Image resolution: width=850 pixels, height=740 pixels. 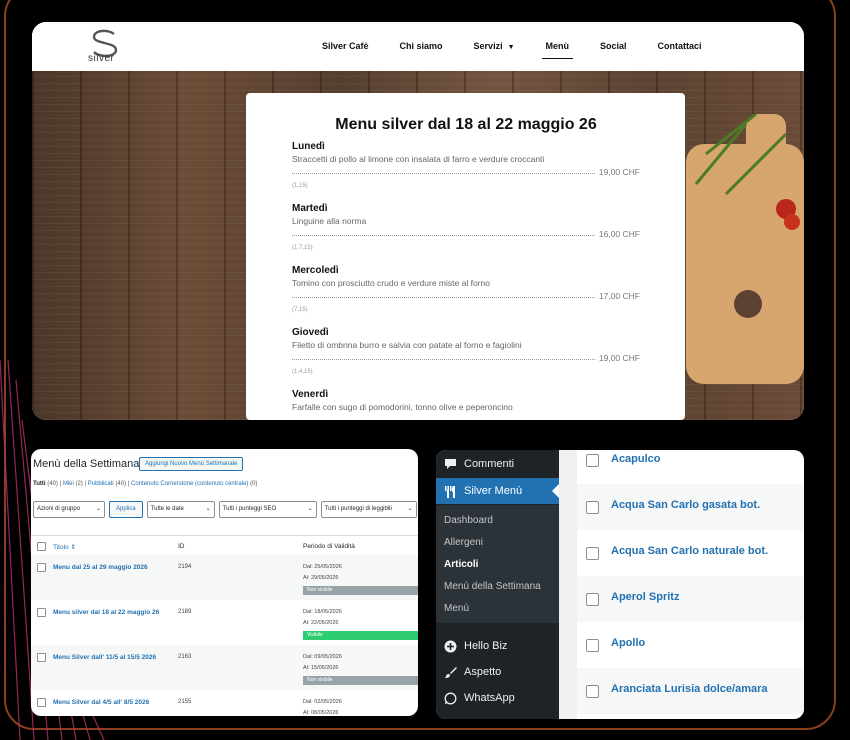 I want to click on nav-servizi: Servizi ▼, so click(x=494, y=47).